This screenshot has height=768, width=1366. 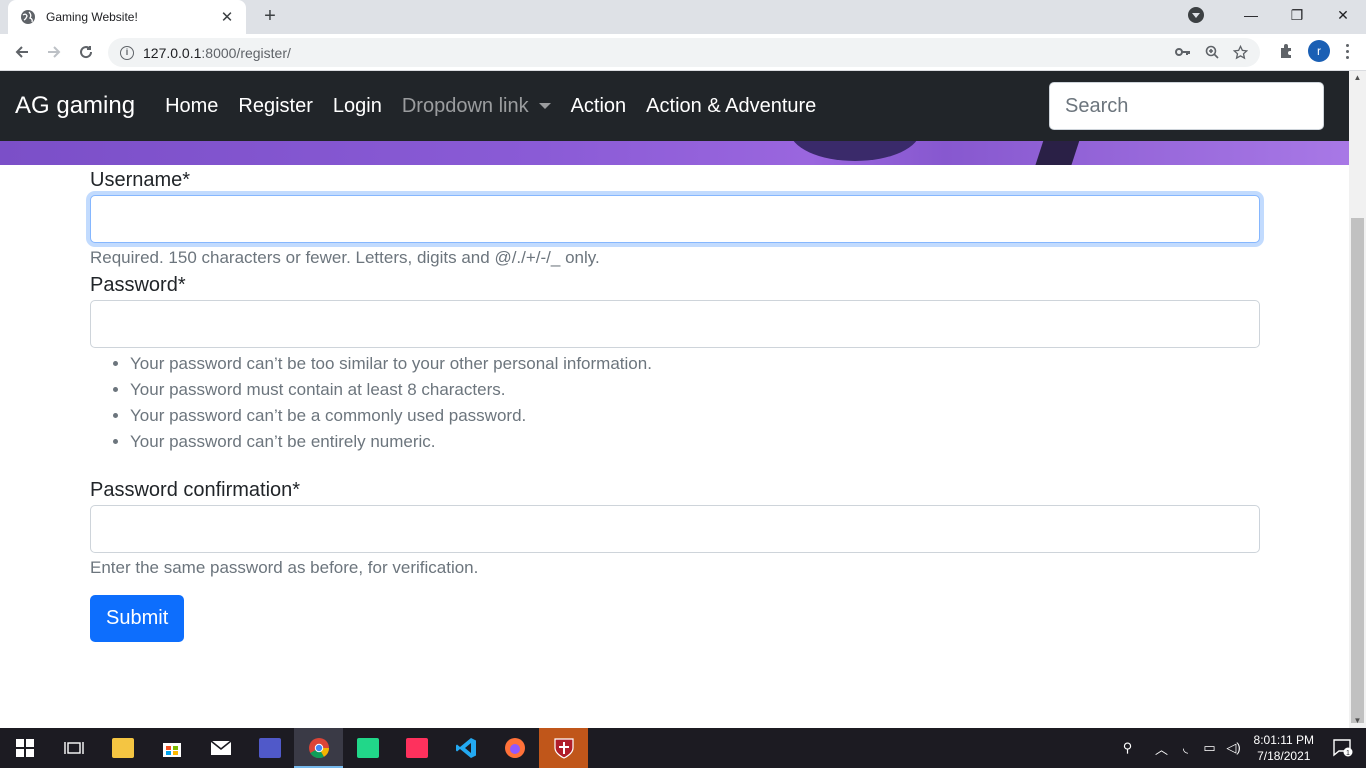 I want to click on zoom-icon, so click(x=1212, y=52).